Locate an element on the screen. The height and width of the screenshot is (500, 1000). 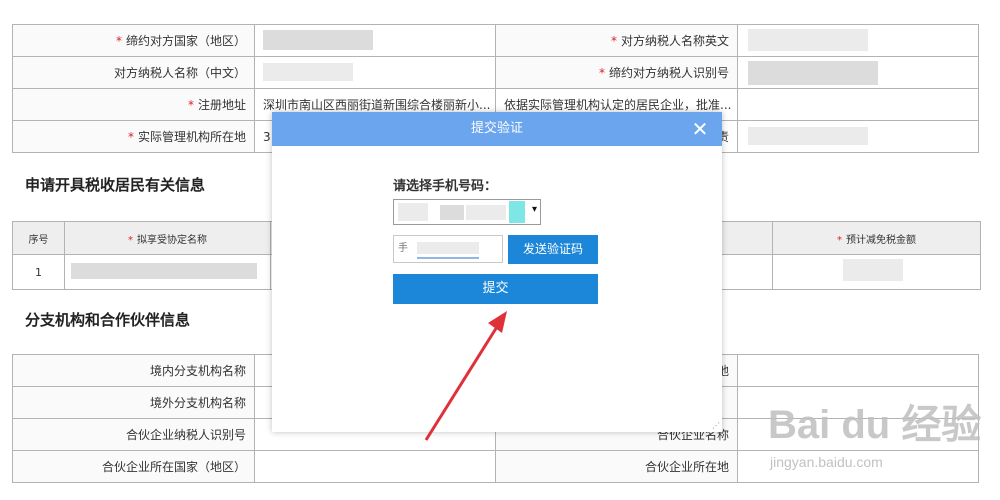
baidu-watermark: Bai du 经验 jingyan.baidu.com is located at coordinates (878, 437).